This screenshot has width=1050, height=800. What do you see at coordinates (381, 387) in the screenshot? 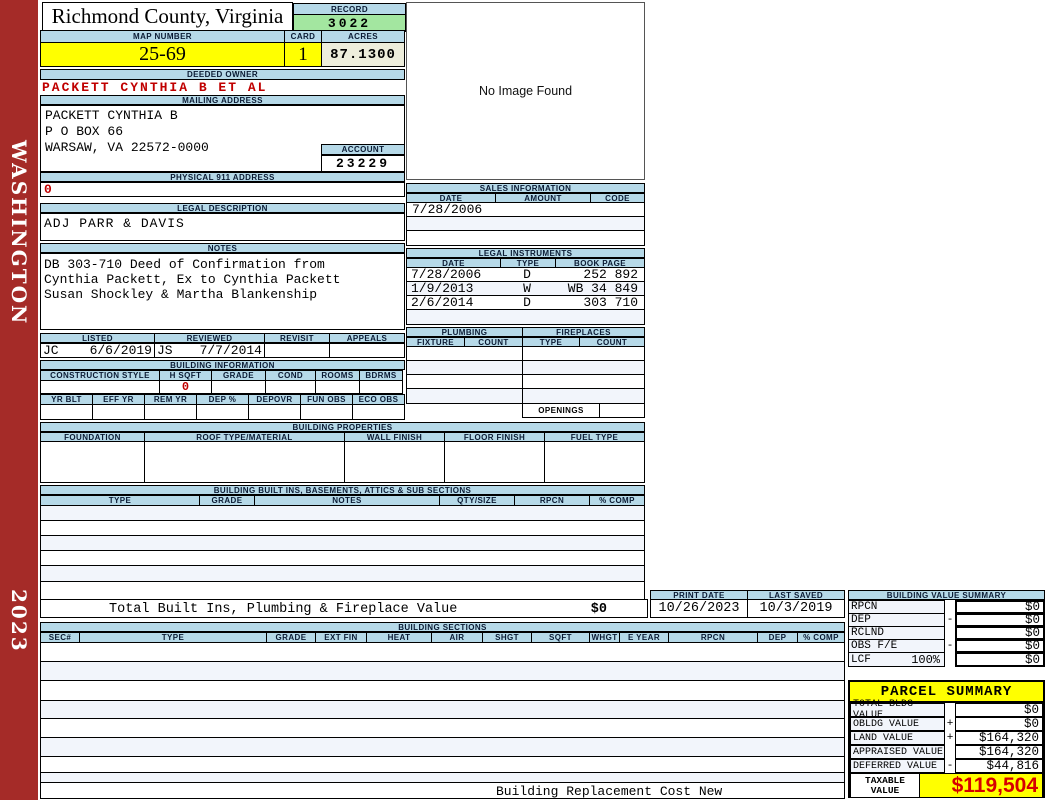
I see `bdrms-value` at bounding box center [381, 387].